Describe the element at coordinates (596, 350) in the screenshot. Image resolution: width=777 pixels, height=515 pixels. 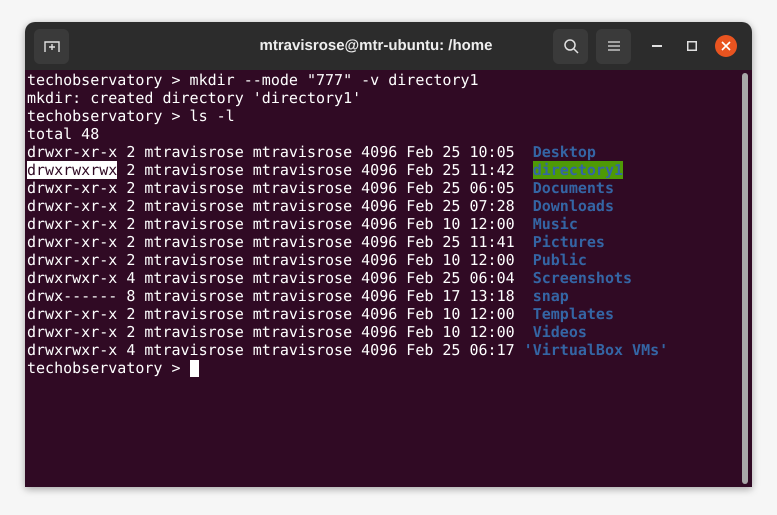
I see `directory-name: 'VirtualBox VMs'` at that location.